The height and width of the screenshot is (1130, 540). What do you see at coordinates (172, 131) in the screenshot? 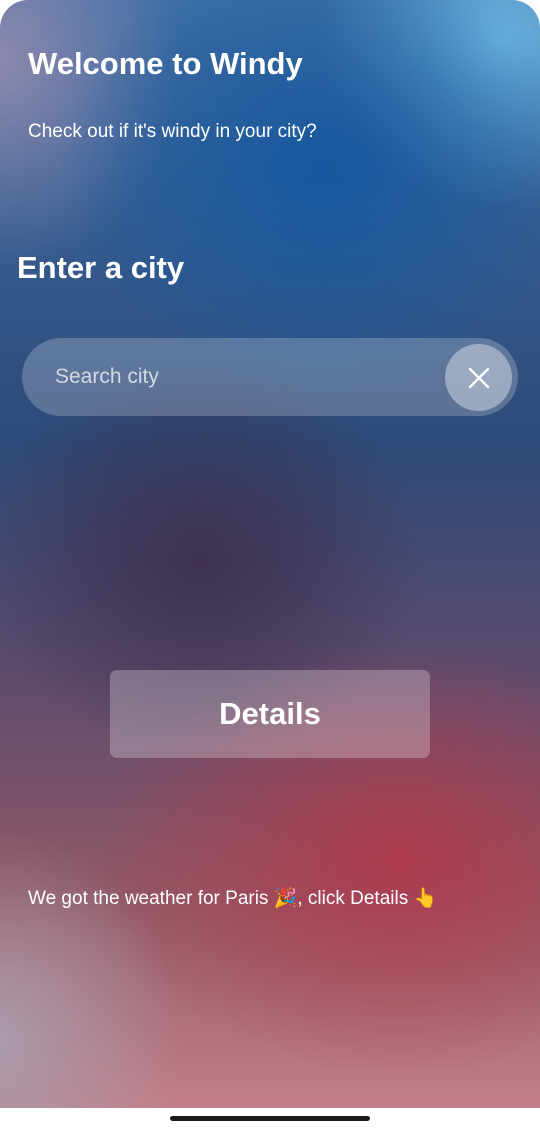
I see `page-subtitle: Check out if it's windy in your city?` at bounding box center [172, 131].